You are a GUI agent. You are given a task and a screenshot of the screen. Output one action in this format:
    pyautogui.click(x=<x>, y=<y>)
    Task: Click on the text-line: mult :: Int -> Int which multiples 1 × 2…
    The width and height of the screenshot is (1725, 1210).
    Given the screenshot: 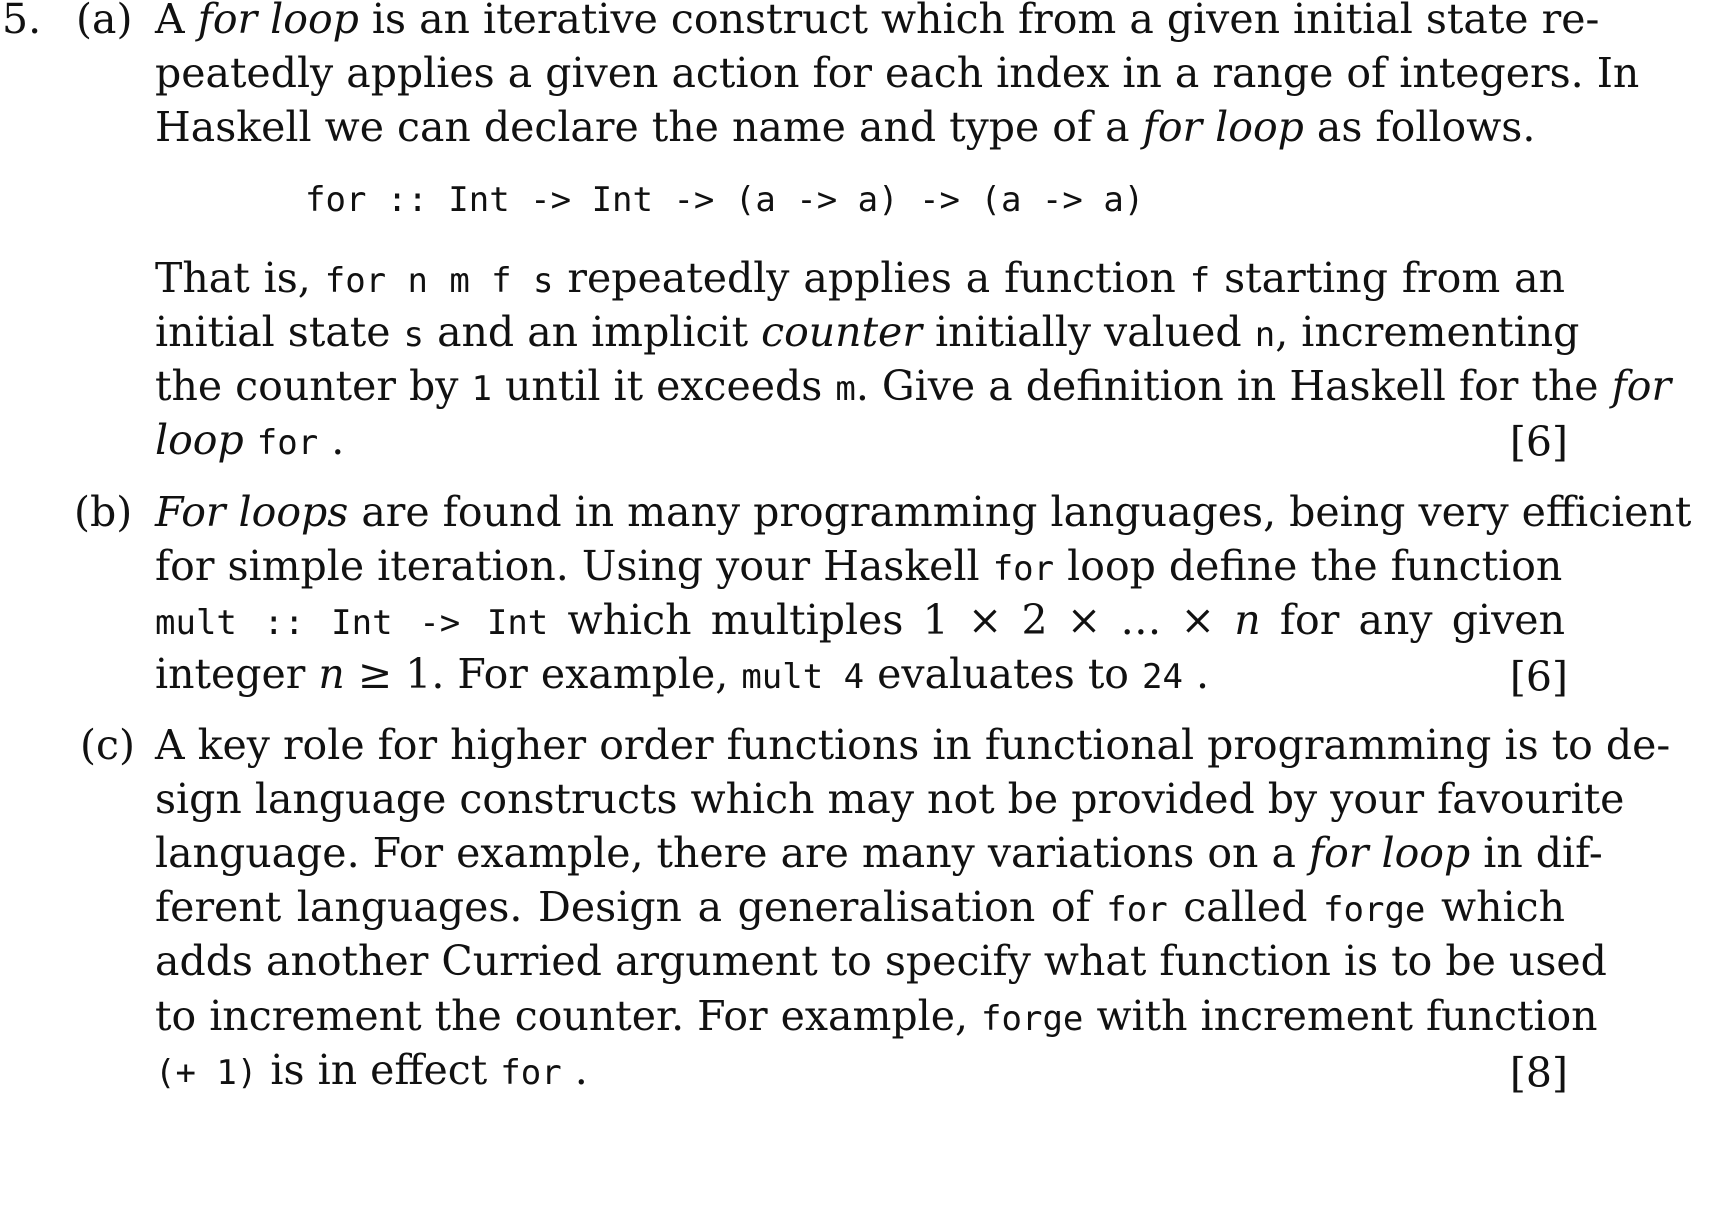 What is the action you would take?
    pyautogui.click(x=860, y=620)
    